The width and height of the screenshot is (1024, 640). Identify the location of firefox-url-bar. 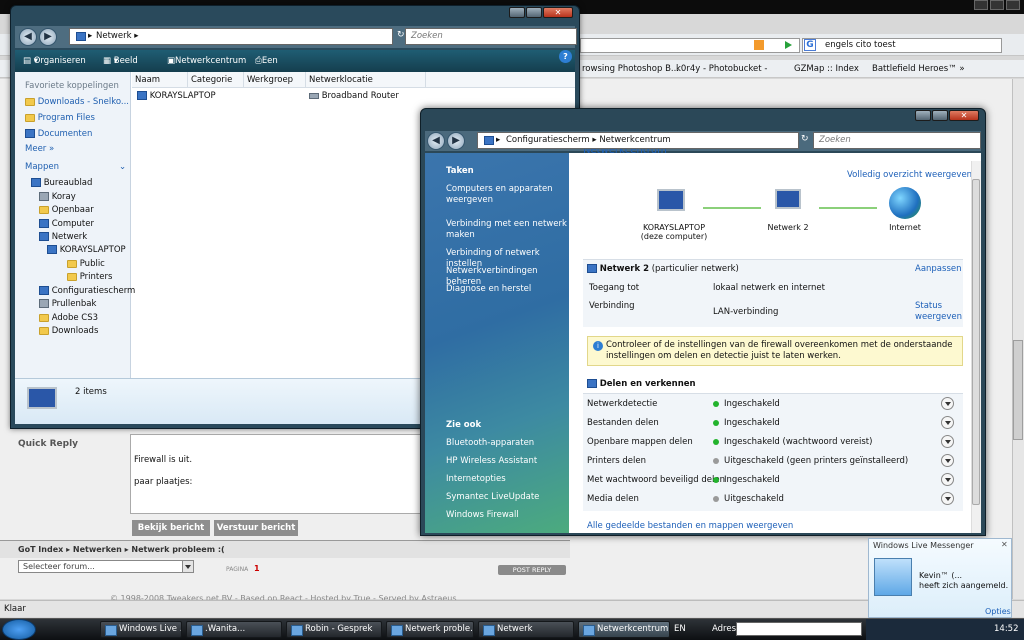
(690, 45).